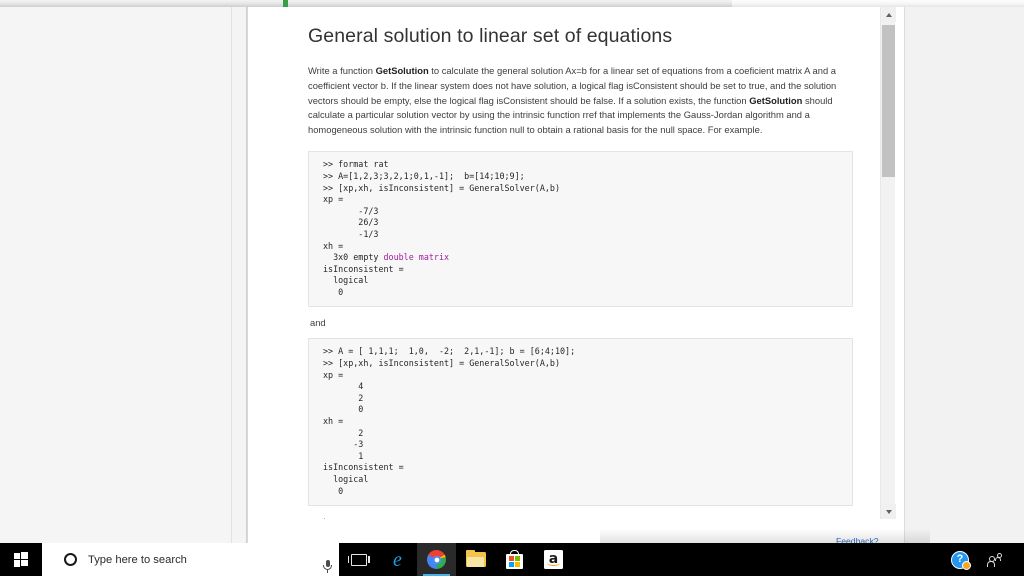 Image resolution: width=1024 pixels, height=576 pixels. I want to click on folder-icon, so click(475, 558).